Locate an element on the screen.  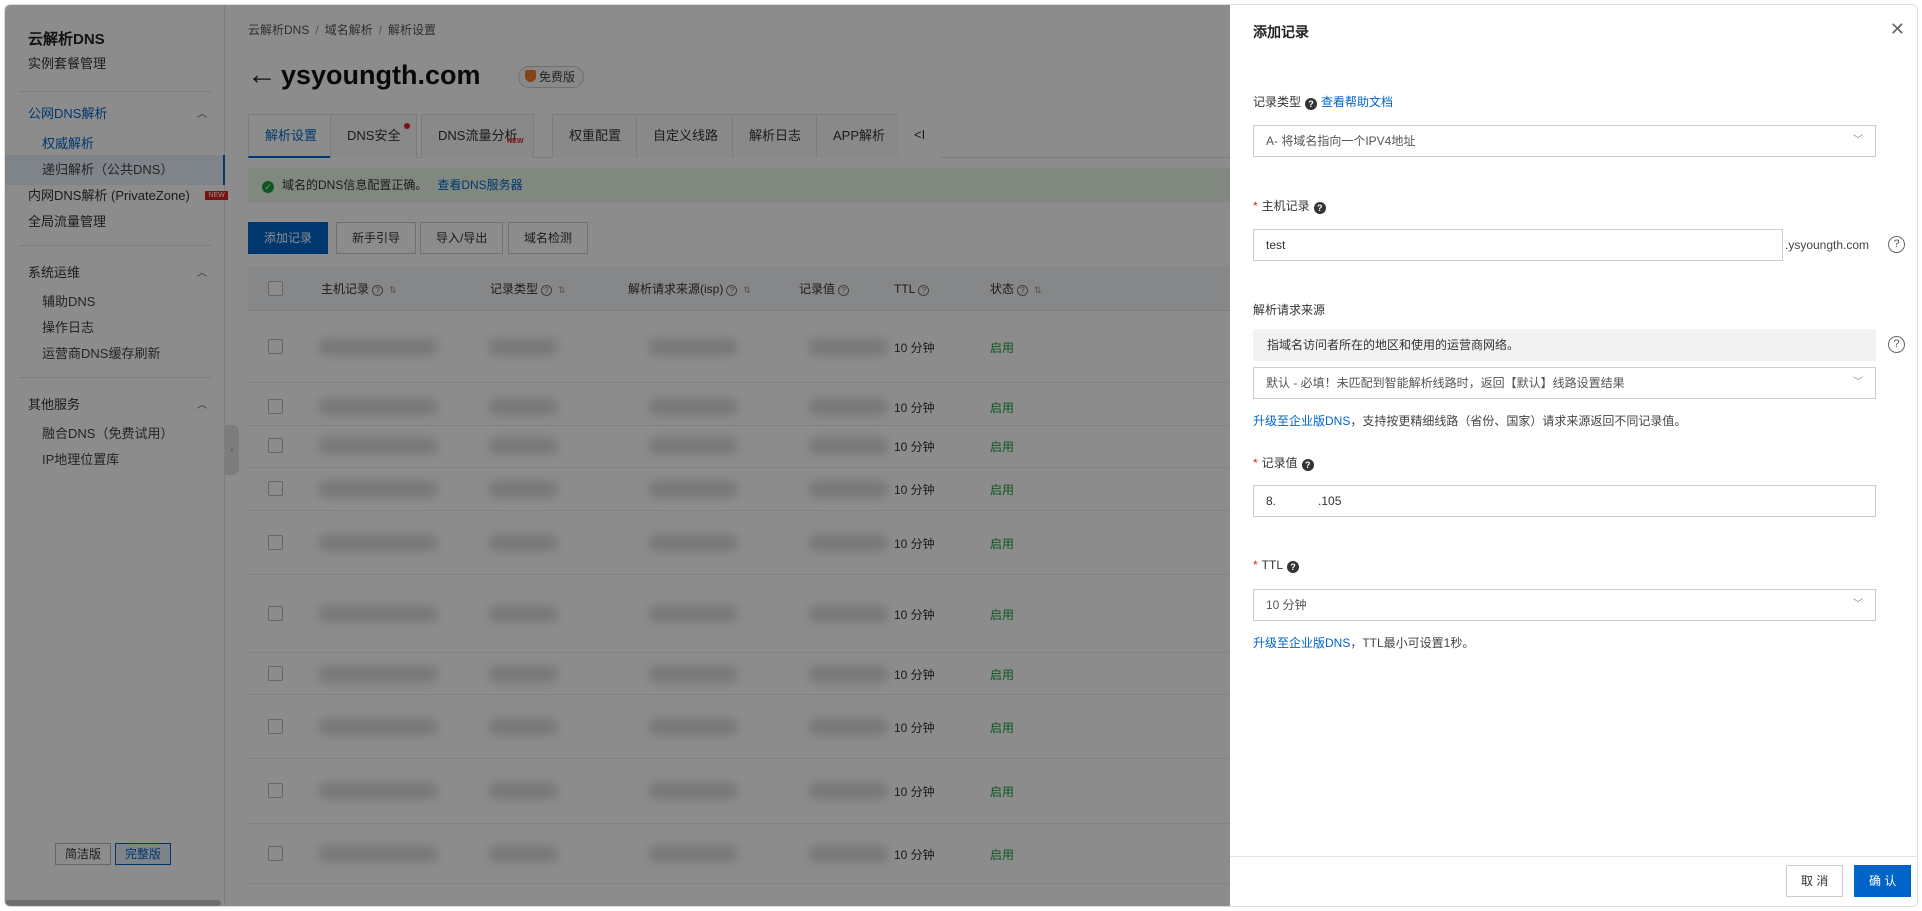
masked-segment is located at coordinates (1297, 500).